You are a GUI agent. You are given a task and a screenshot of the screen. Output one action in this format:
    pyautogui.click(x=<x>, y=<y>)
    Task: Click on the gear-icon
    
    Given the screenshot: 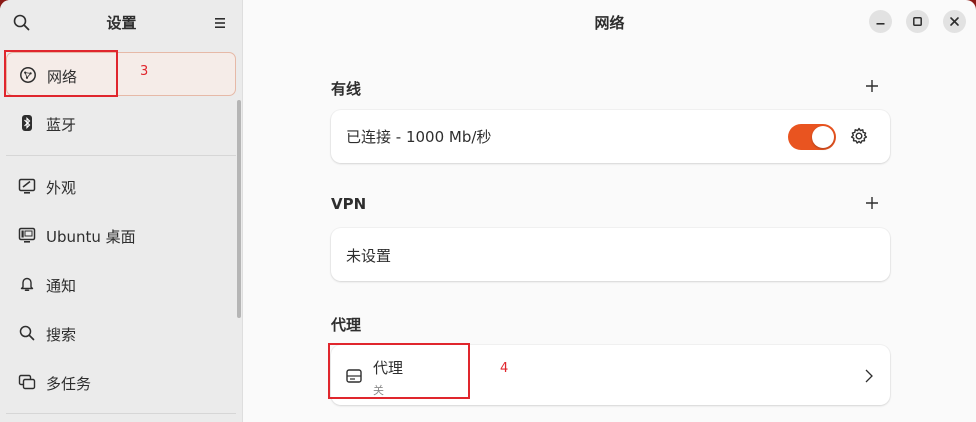 What is the action you would take?
    pyautogui.click(x=859, y=136)
    